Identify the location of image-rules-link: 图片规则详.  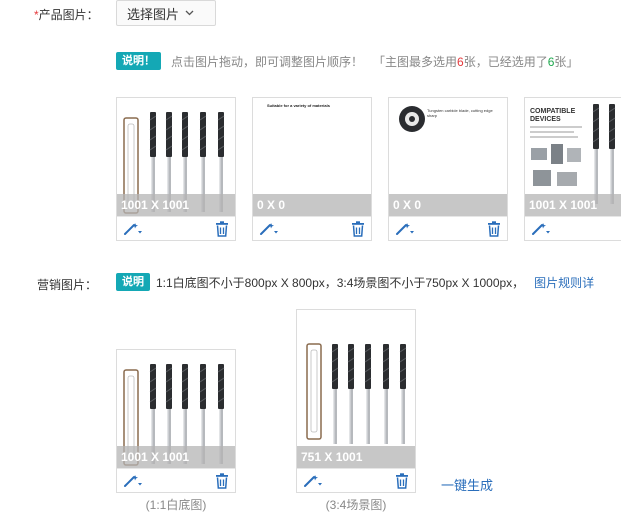
(564, 282).